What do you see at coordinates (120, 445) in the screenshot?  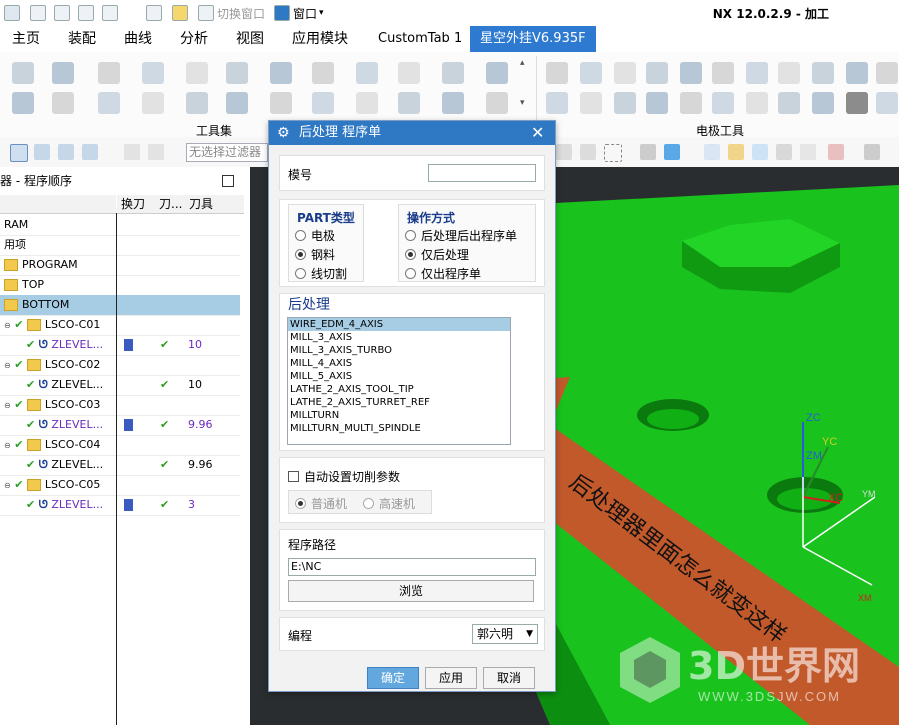 I see `table-row: ⊖ ✔ LSCO-C04` at bounding box center [120, 445].